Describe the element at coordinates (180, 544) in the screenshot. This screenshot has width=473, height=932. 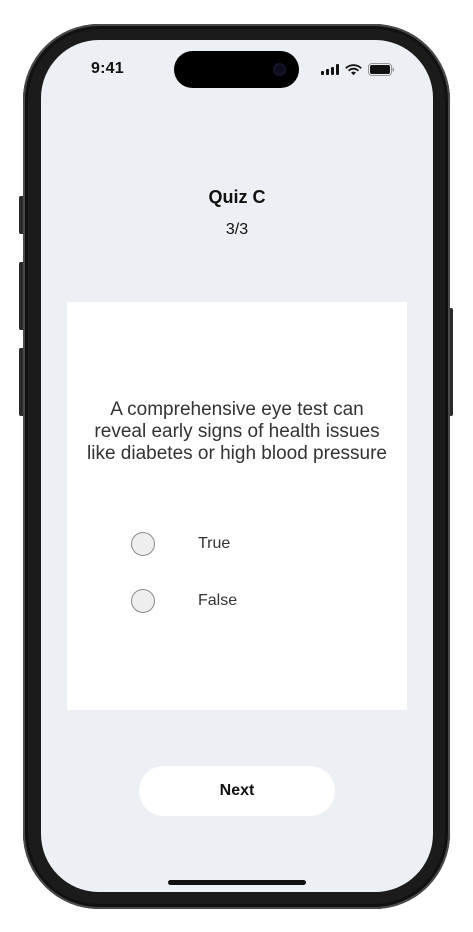
I see `option-true: True` at that location.